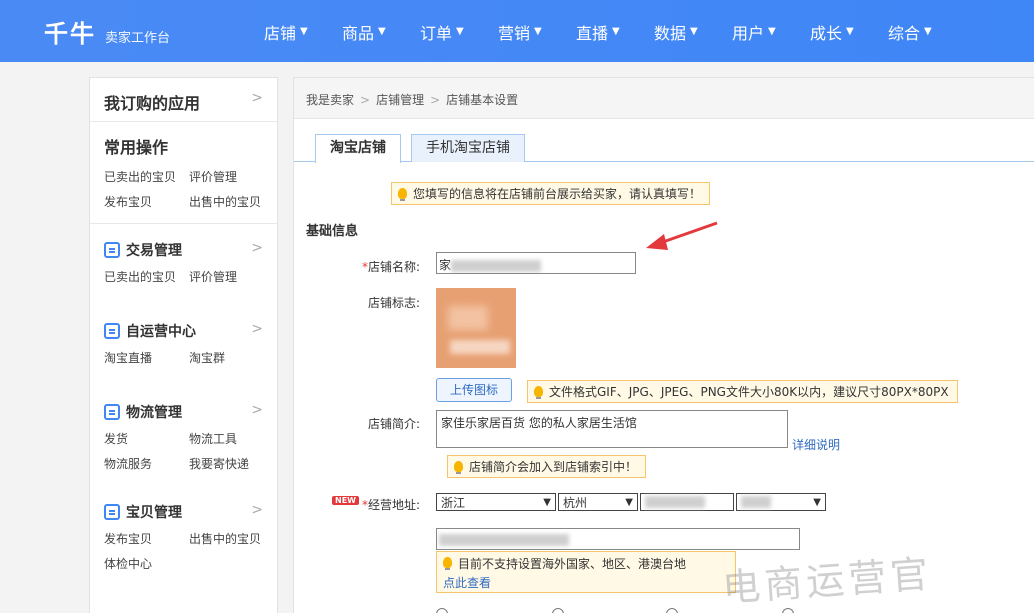 The image size is (1034, 613). What do you see at coordinates (468, 148) in the screenshot?
I see `tab-mobile-store: 手机淘宝店铺` at bounding box center [468, 148].